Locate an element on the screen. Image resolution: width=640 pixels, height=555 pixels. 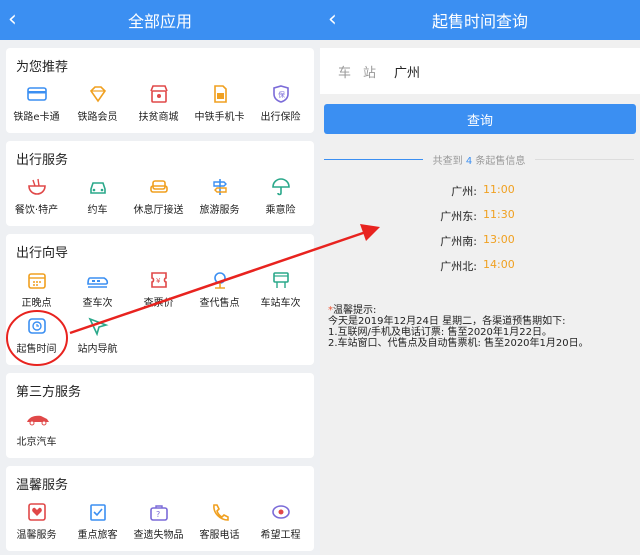
app-label: 希望工程 is located at coordinates (280, 535).